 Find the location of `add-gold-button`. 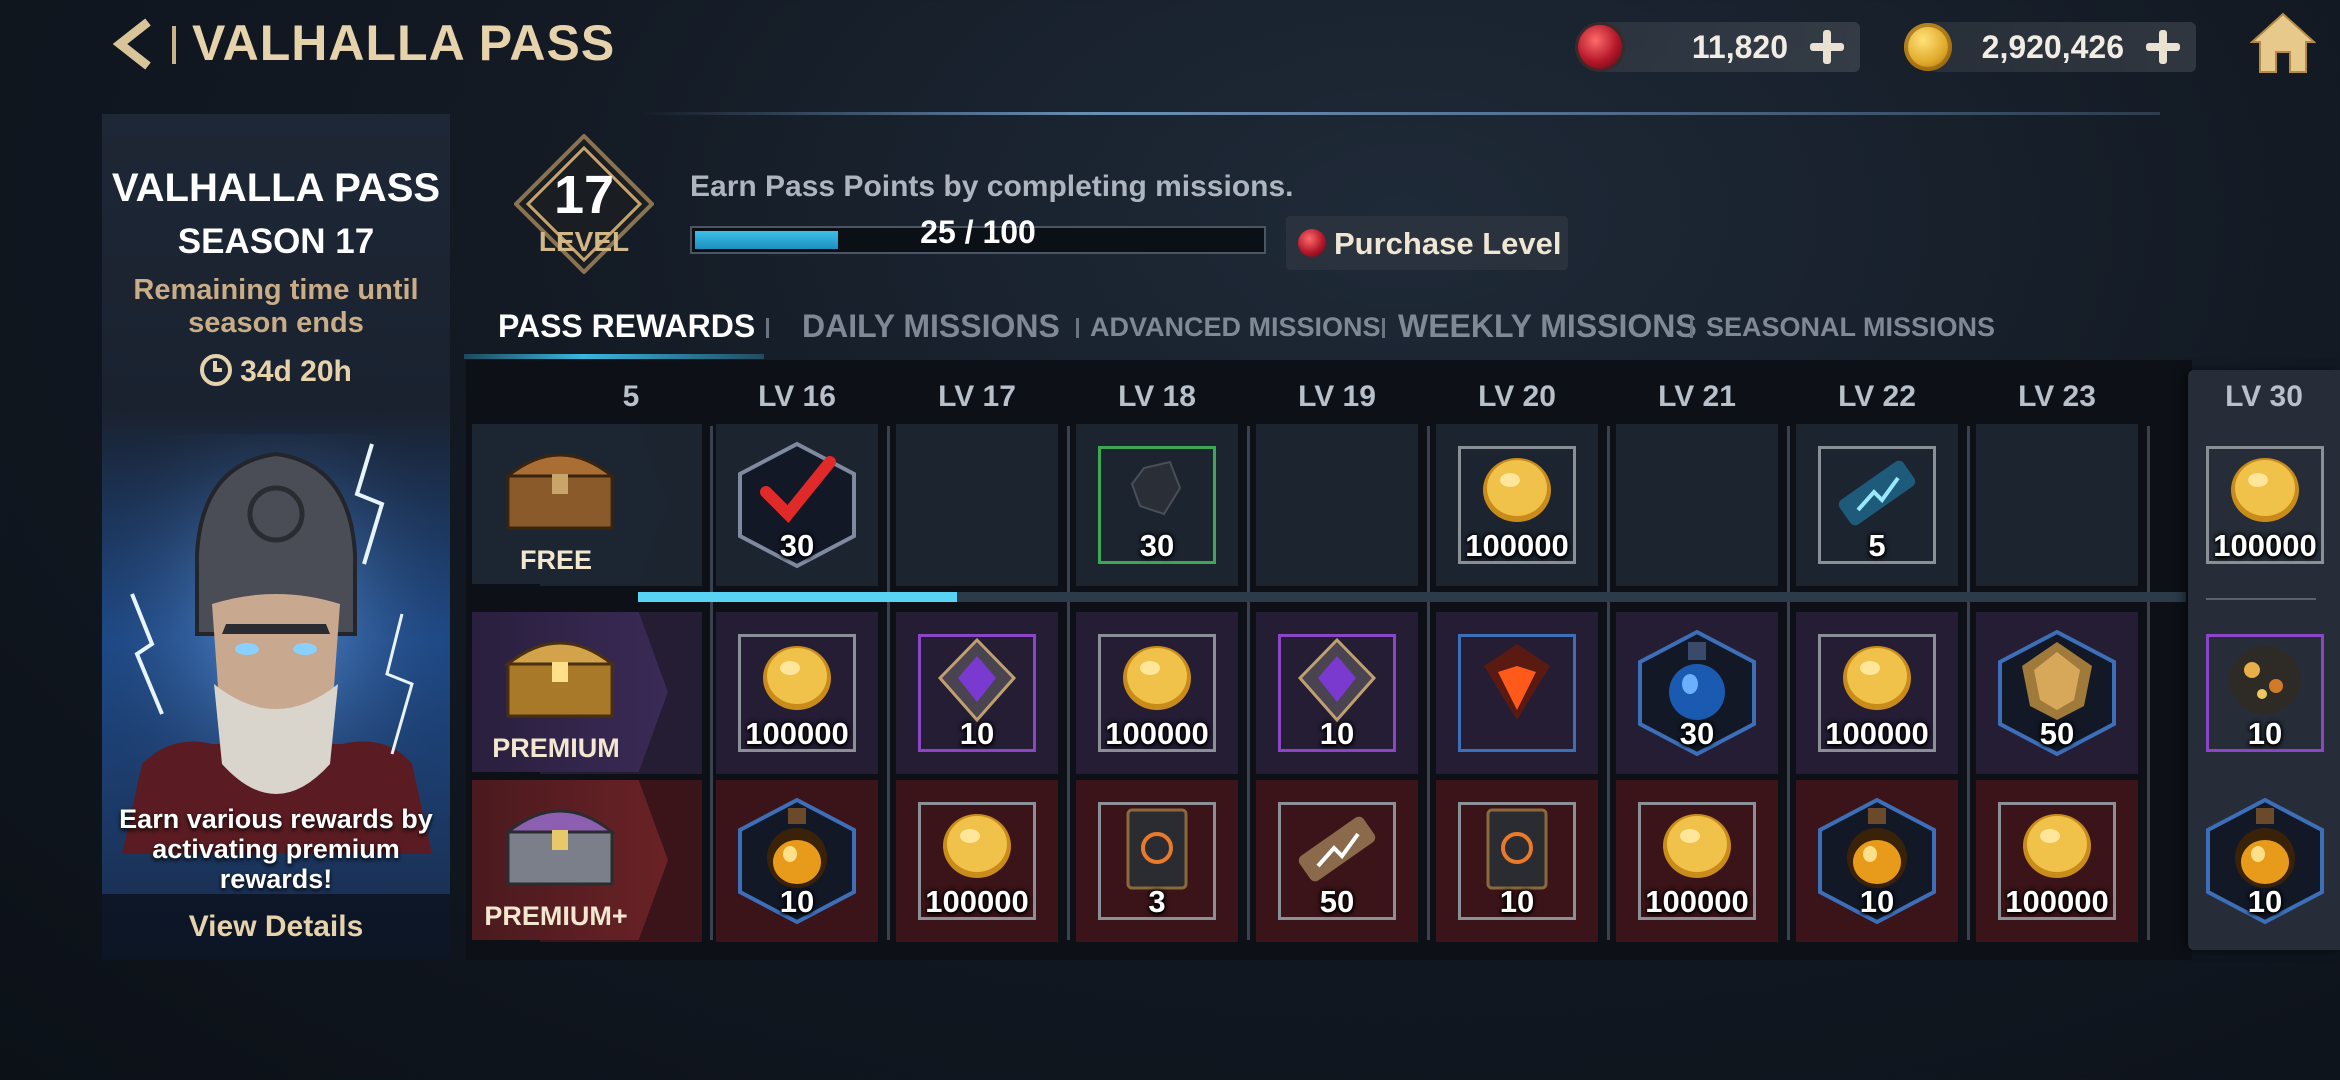

add-gold-button is located at coordinates (2163, 47).